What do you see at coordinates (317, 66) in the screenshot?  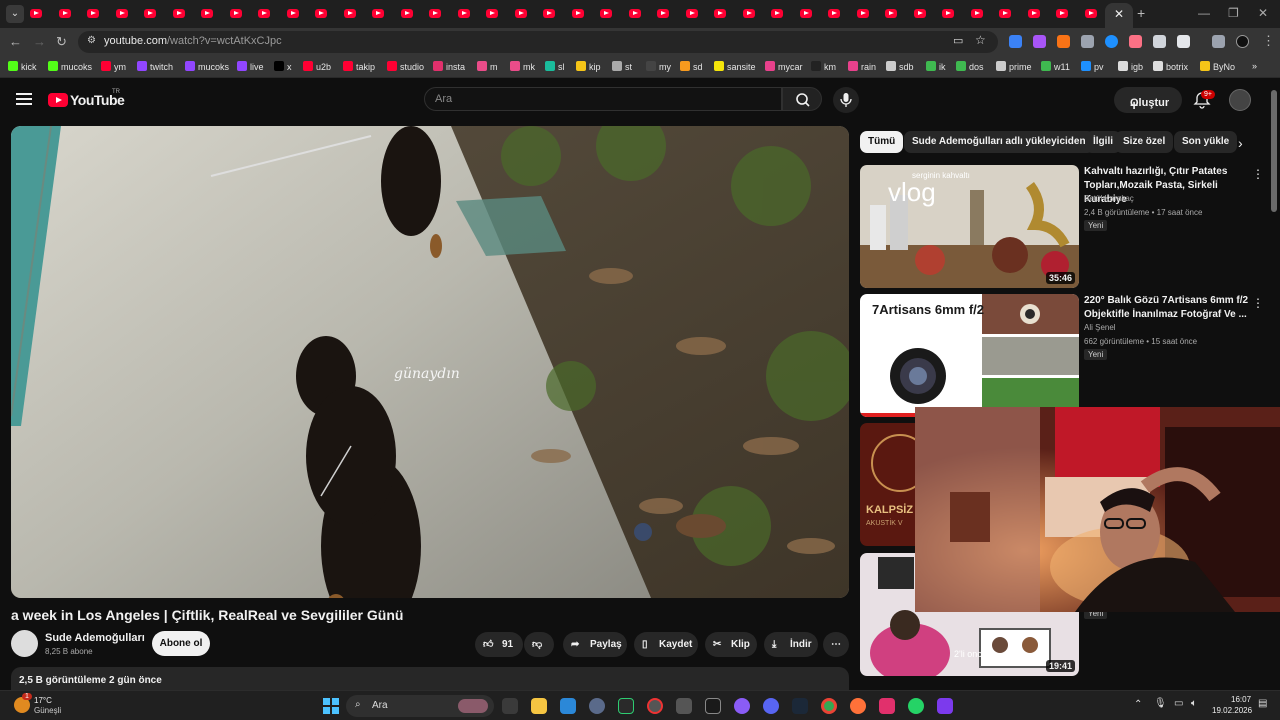 I see `bookmark-item: u2b` at bounding box center [317, 66].